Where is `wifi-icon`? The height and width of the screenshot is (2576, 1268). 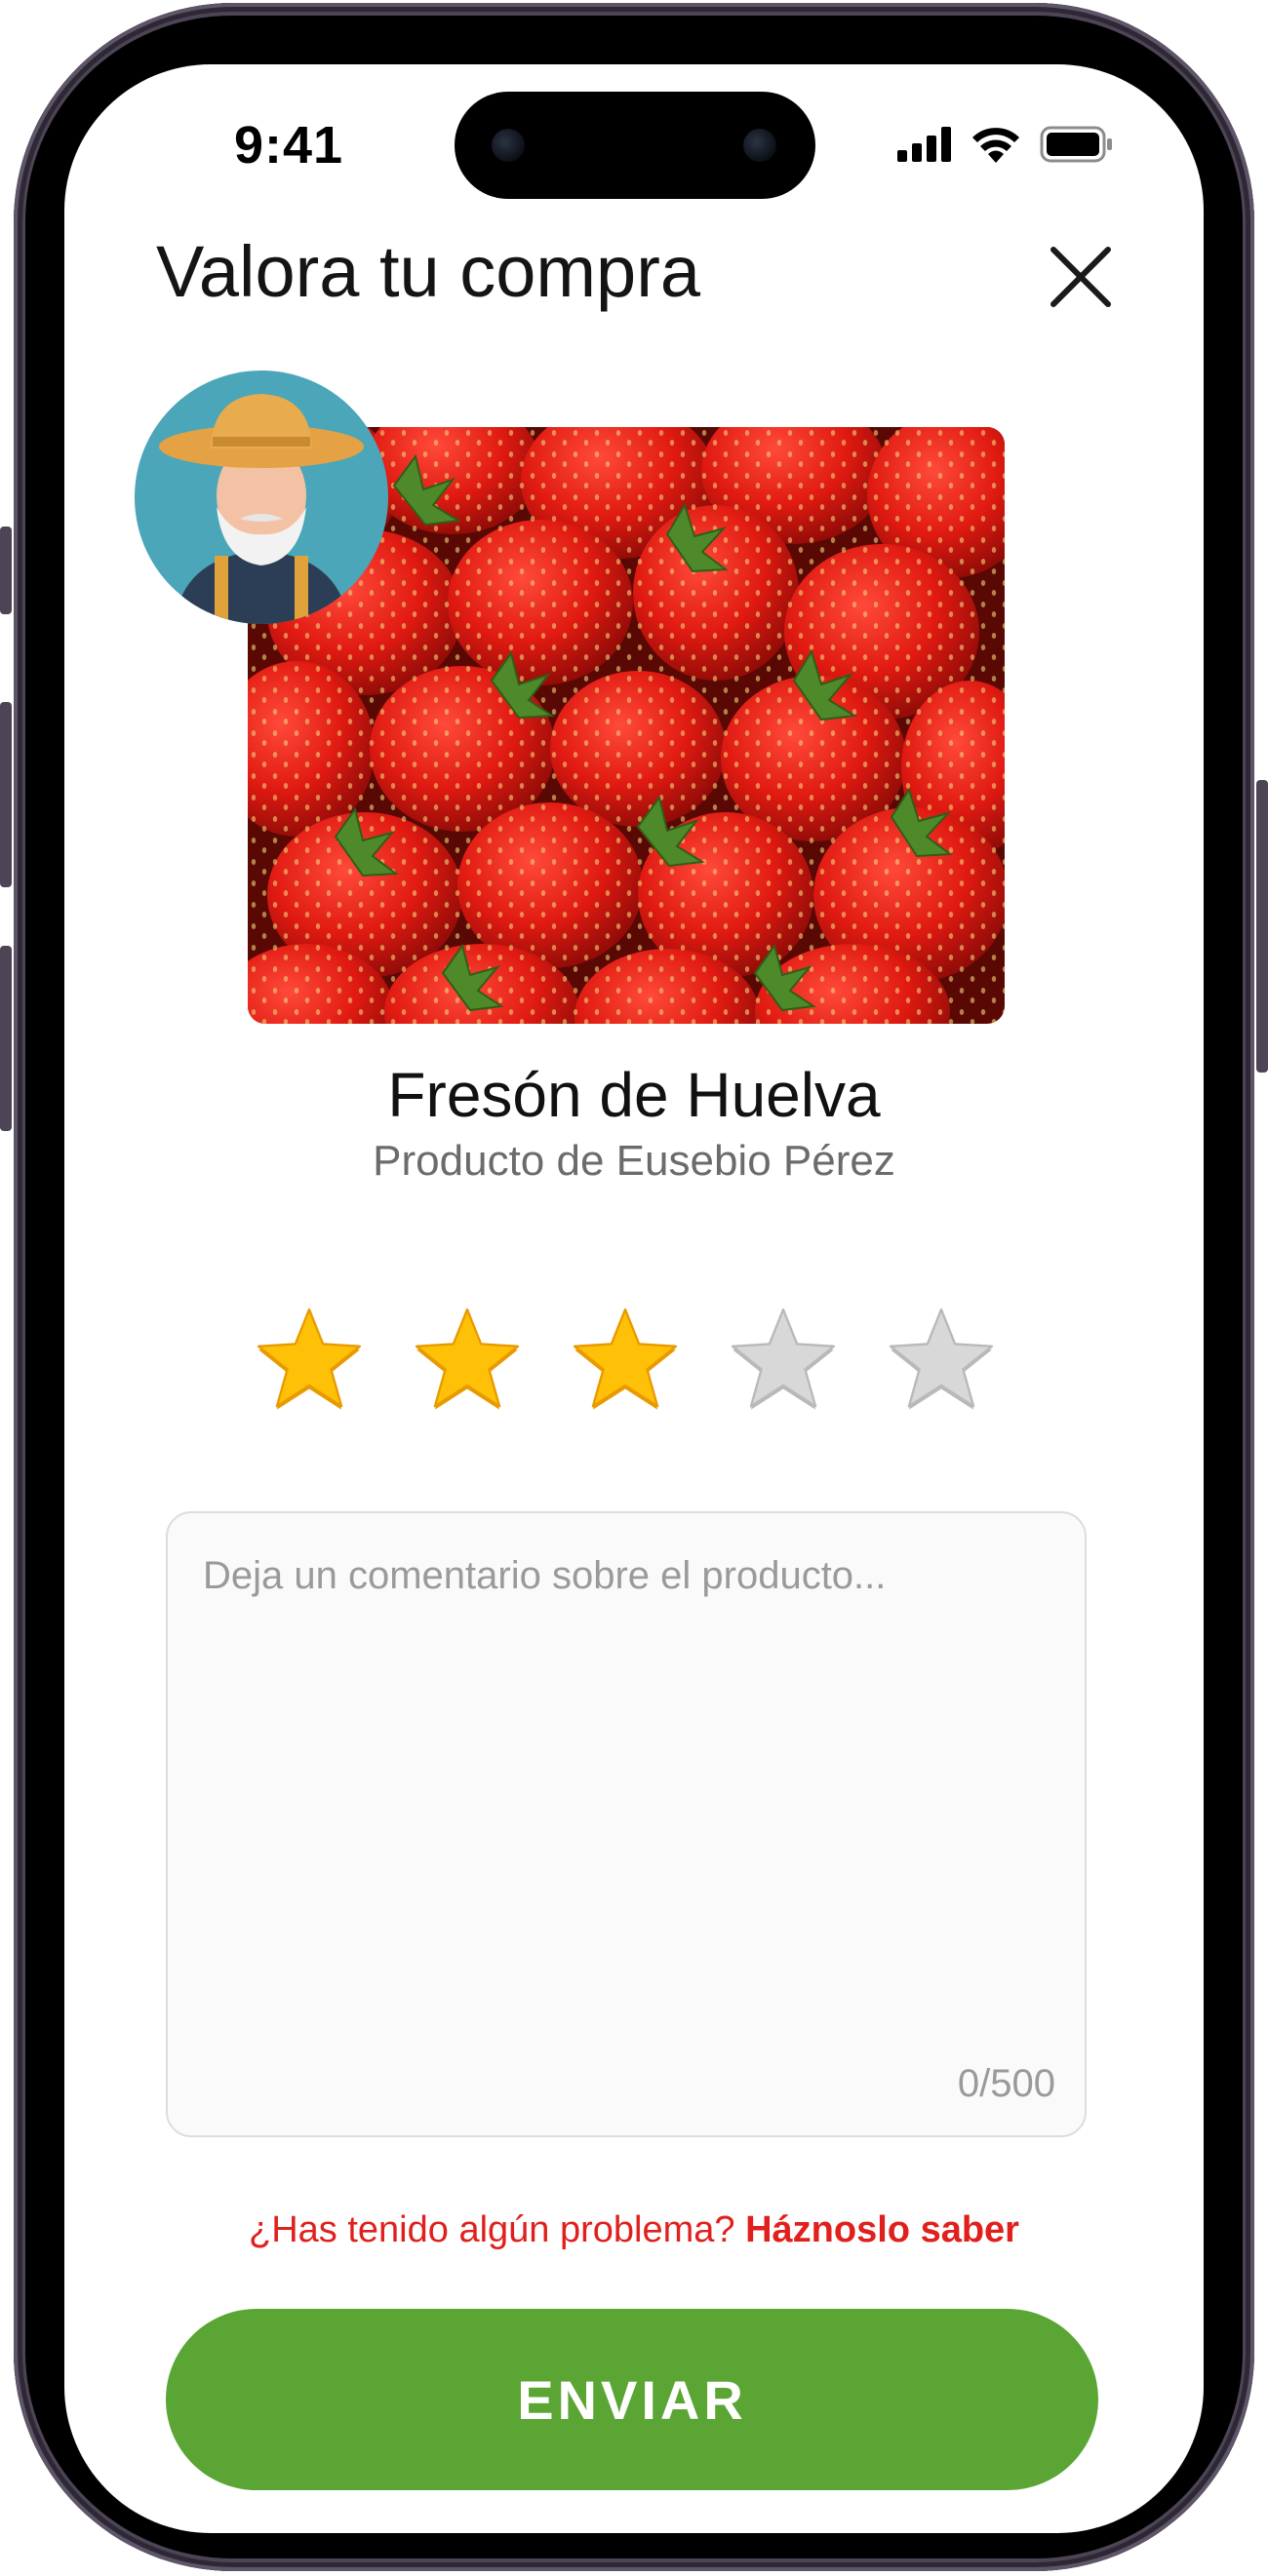
wifi-icon is located at coordinates (996, 145).